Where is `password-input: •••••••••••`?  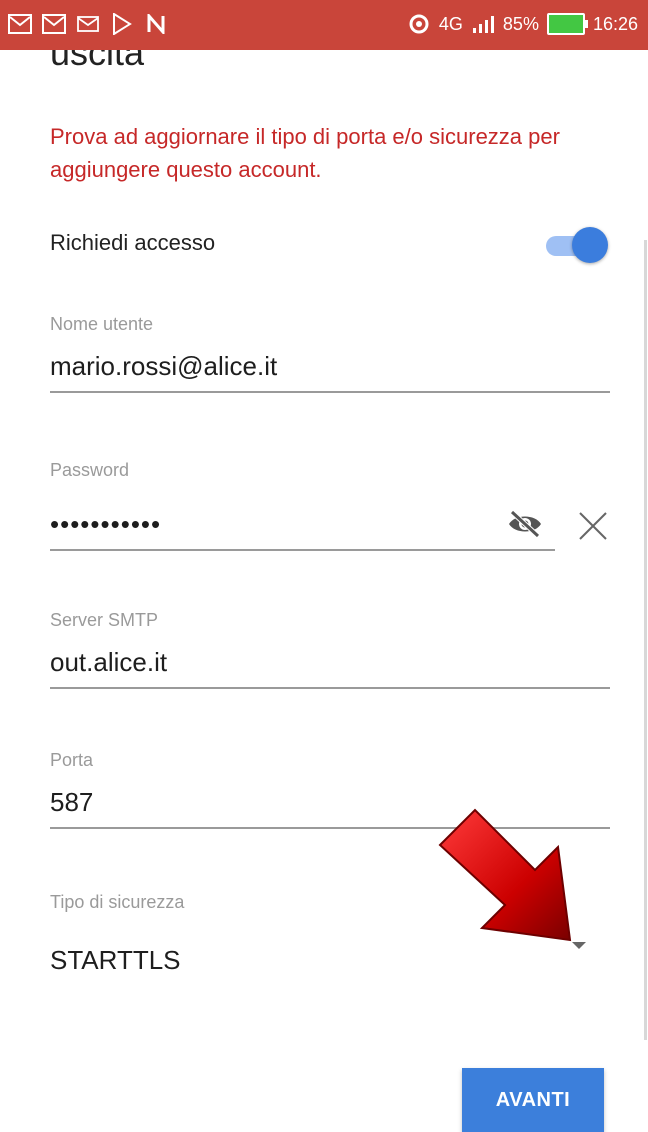
password-input: ••••••••••• is located at coordinates (302, 524).